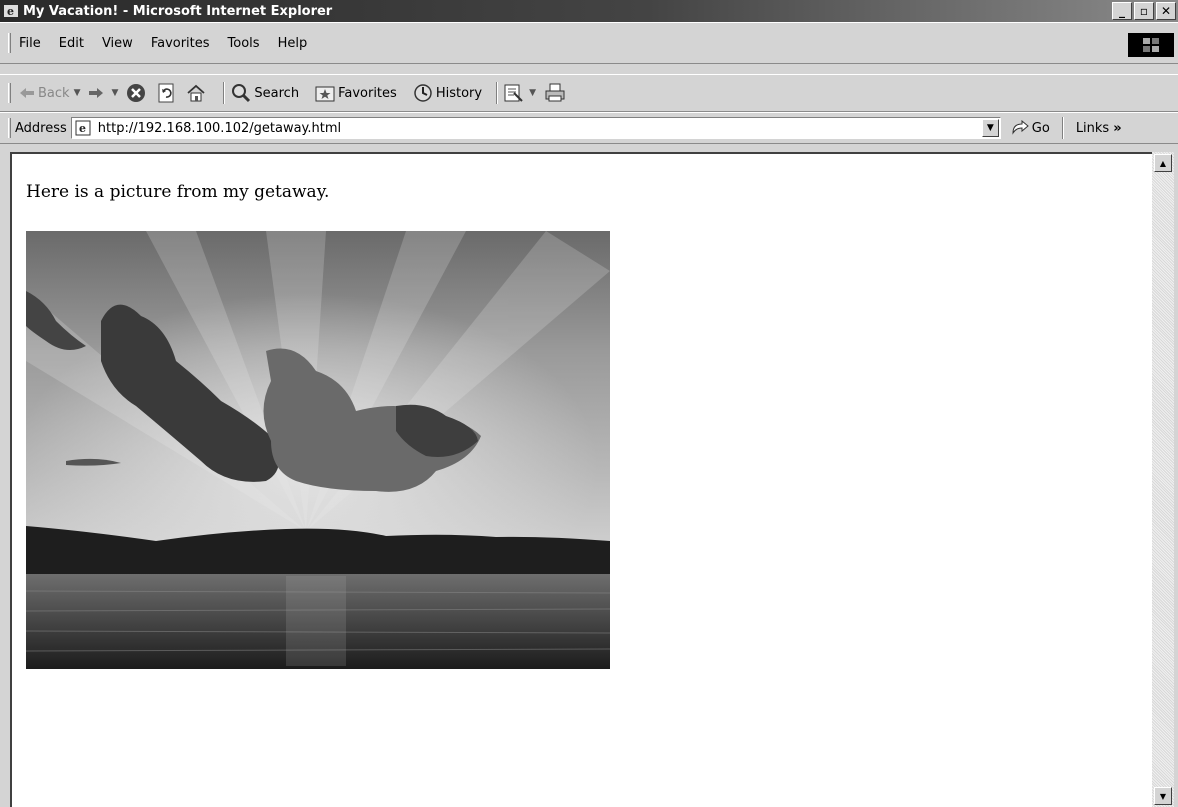 The height and width of the screenshot is (807, 1178). I want to click on close-icon: ✕, so click(1166, 11).